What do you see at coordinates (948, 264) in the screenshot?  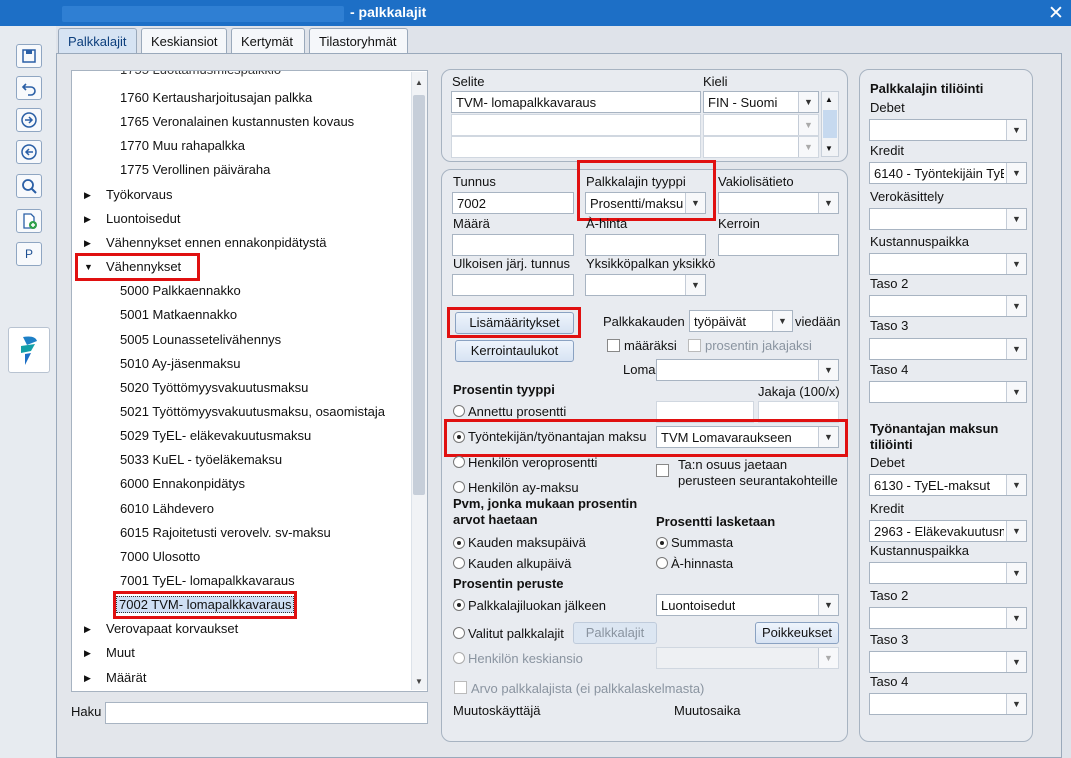 I see `kustannuspaikka-select: ▼` at bounding box center [948, 264].